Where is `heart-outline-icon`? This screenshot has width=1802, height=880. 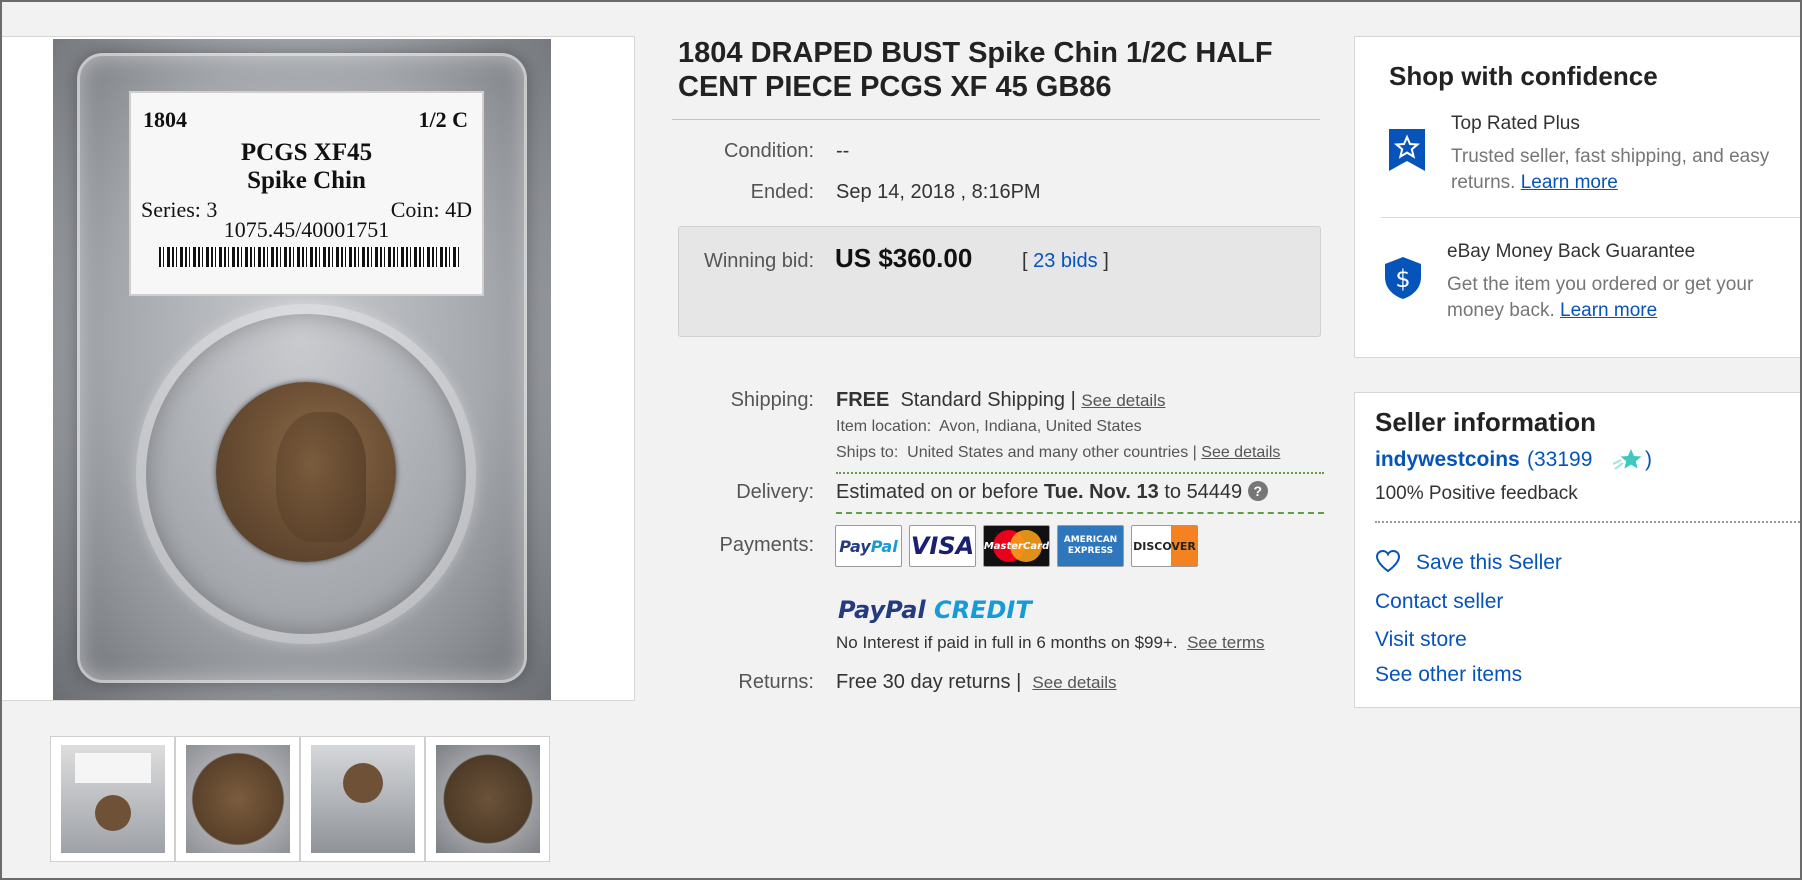
heart-outline-icon is located at coordinates (1388, 561).